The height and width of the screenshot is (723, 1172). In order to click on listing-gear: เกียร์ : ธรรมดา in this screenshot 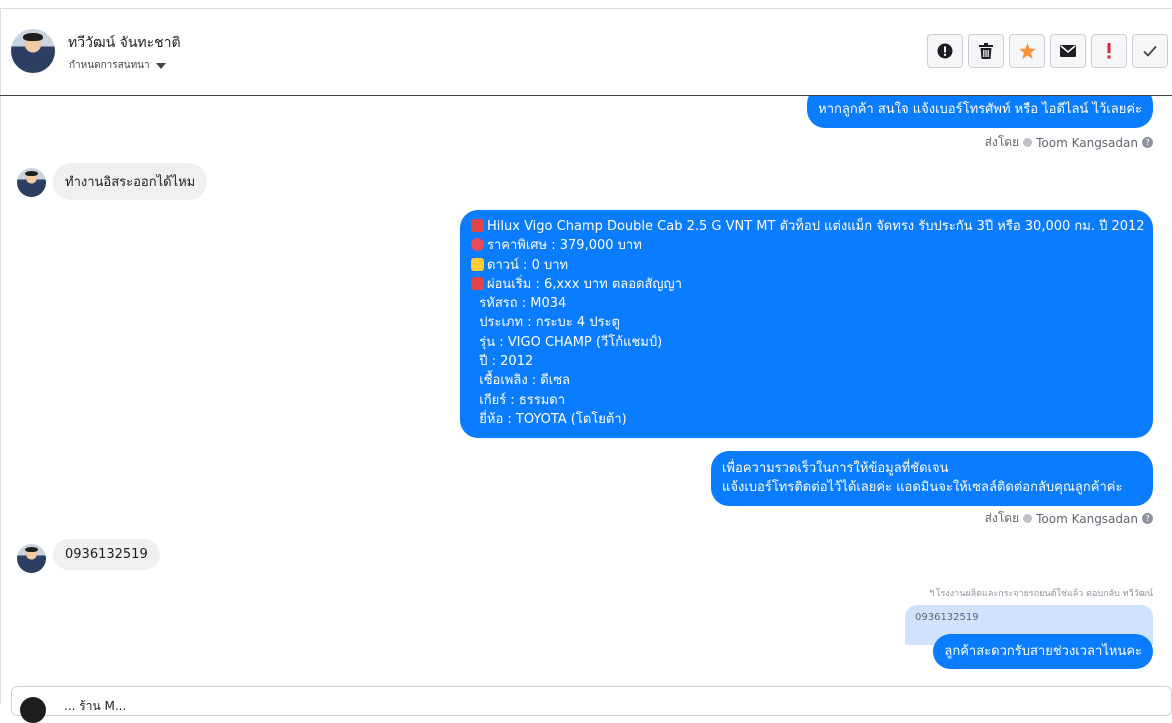, I will do `click(518, 400)`.